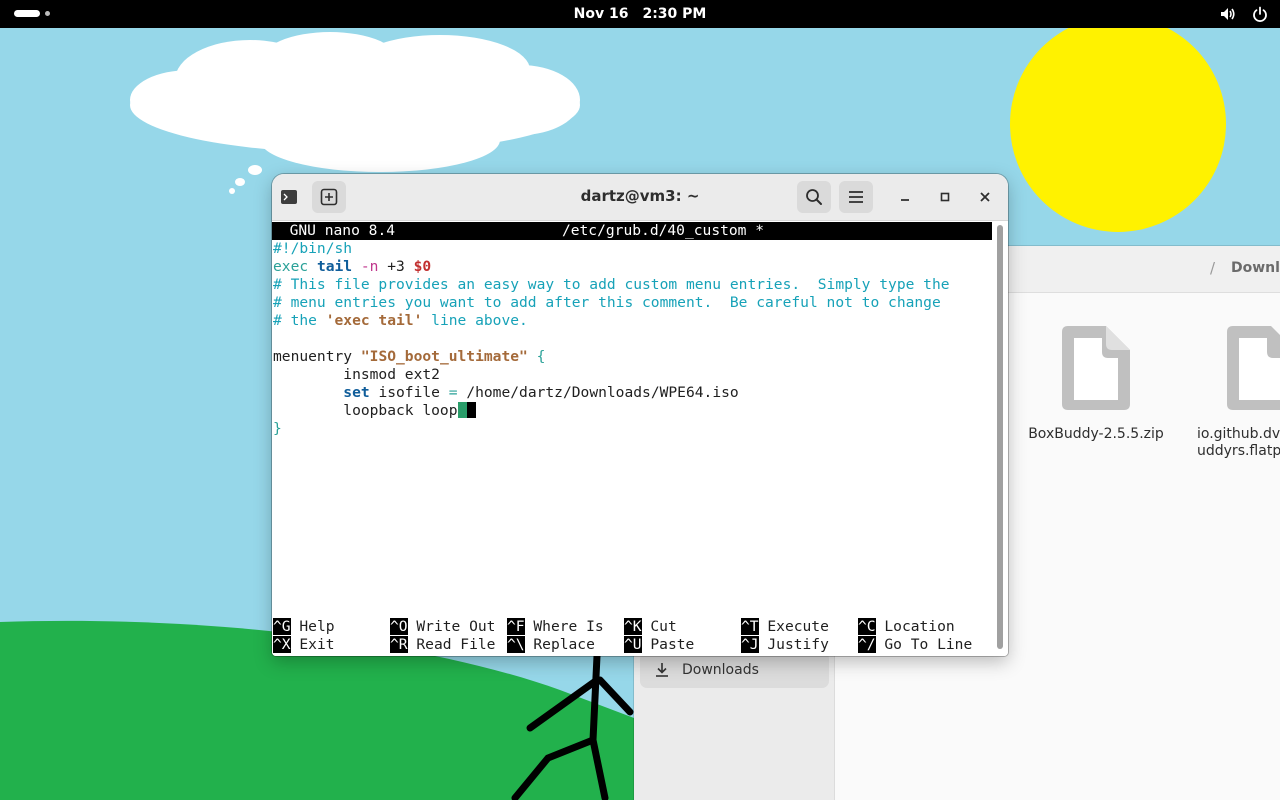  I want to click on nano-title-bar: GNU nano 8.4 /etc/grub.d/40_custom *, so click(632, 231).